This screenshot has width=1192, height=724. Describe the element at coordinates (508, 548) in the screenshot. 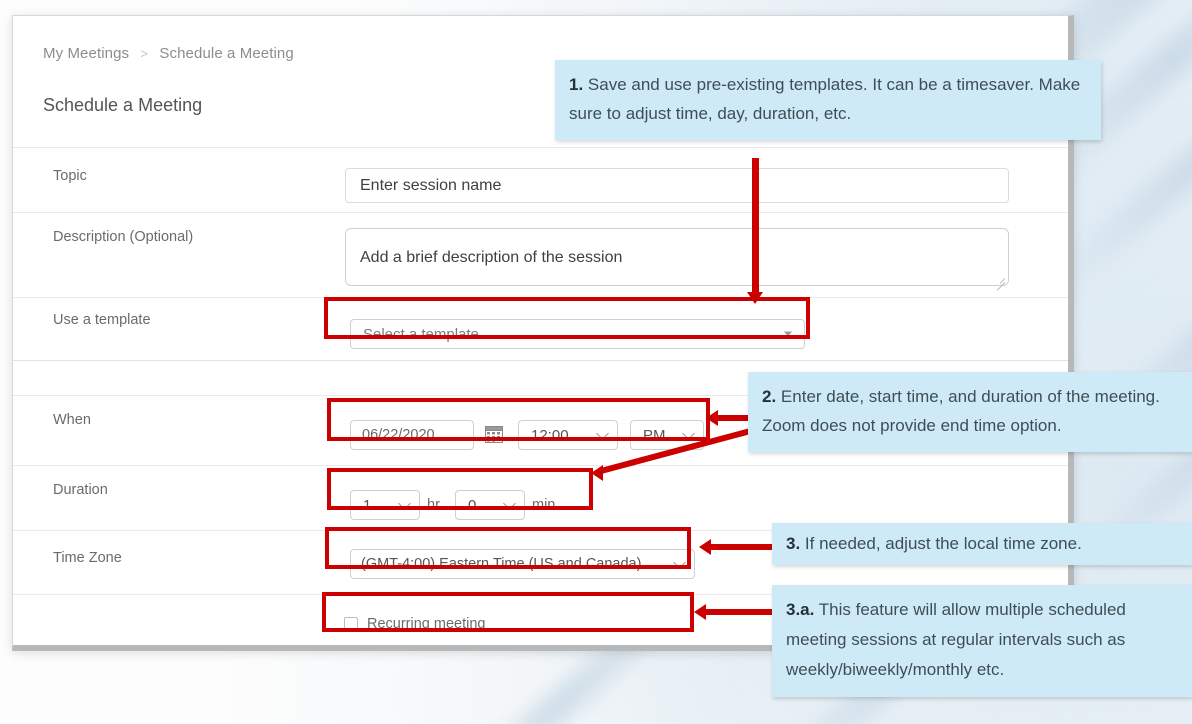

I see `highlight-box-timezone` at that location.